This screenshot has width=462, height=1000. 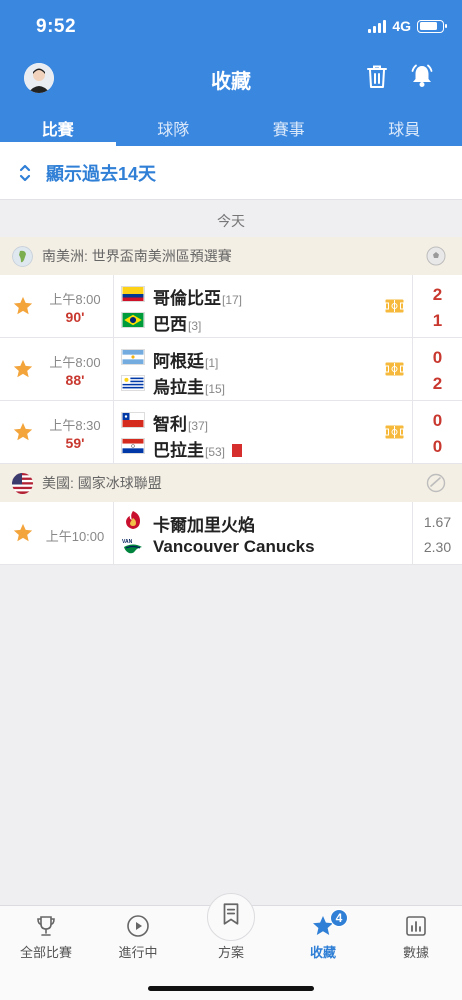 What do you see at coordinates (215, 452) in the screenshot?
I see `team-rank: [53]` at bounding box center [215, 452].